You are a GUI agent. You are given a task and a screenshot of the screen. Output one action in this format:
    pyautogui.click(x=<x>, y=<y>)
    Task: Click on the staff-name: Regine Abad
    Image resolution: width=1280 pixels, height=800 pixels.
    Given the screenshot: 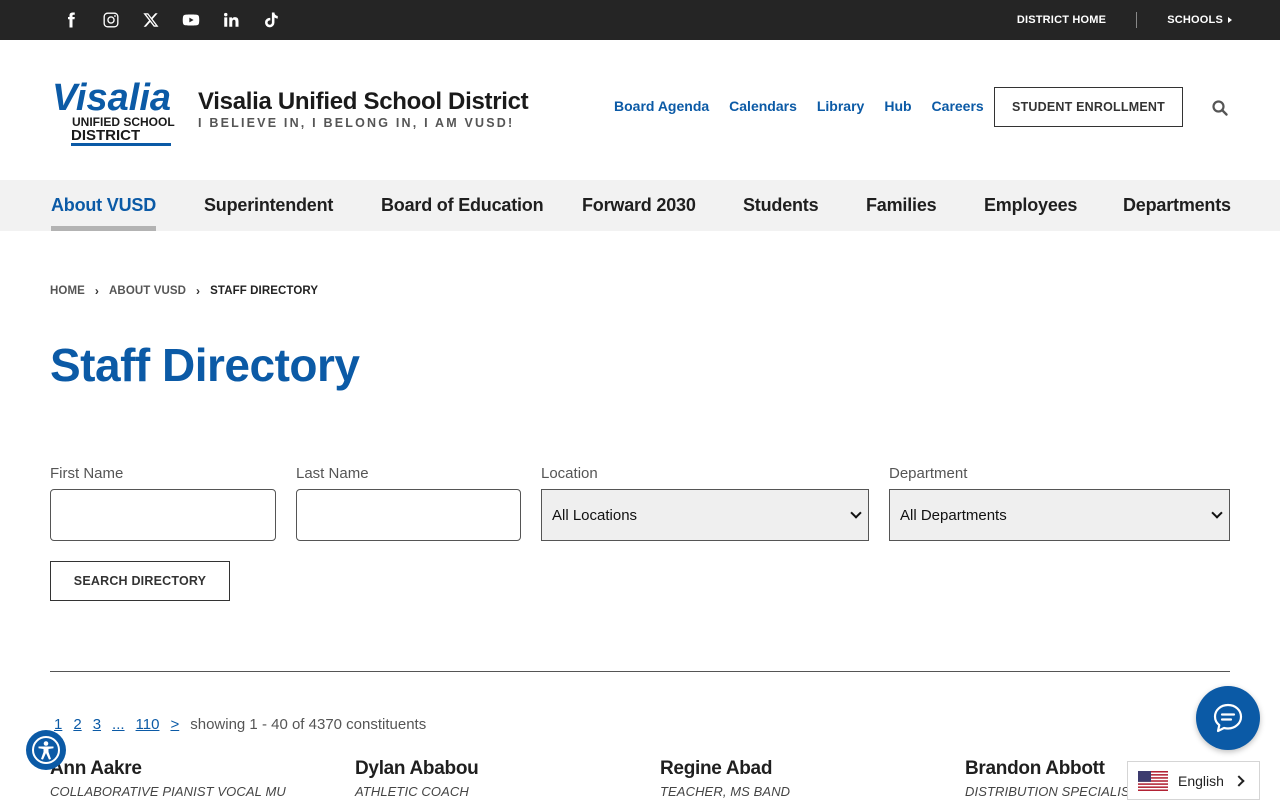 What is the action you would take?
    pyautogui.click(x=716, y=768)
    